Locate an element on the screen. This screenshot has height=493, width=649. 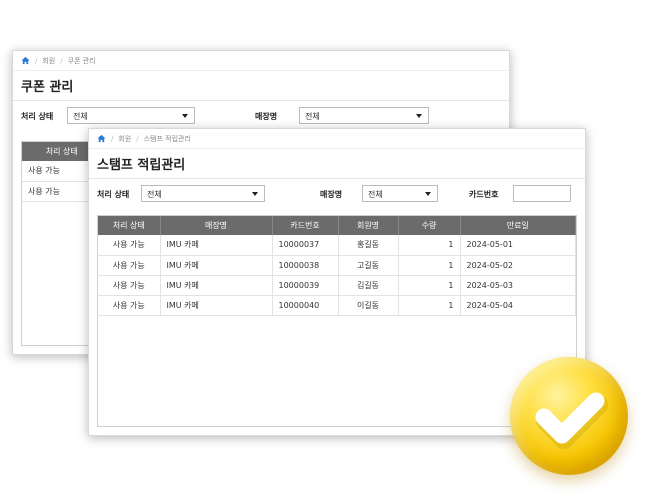
breadcrumb: / 회원 / 스탬프 적립관리 is located at coordinates (337, 139).